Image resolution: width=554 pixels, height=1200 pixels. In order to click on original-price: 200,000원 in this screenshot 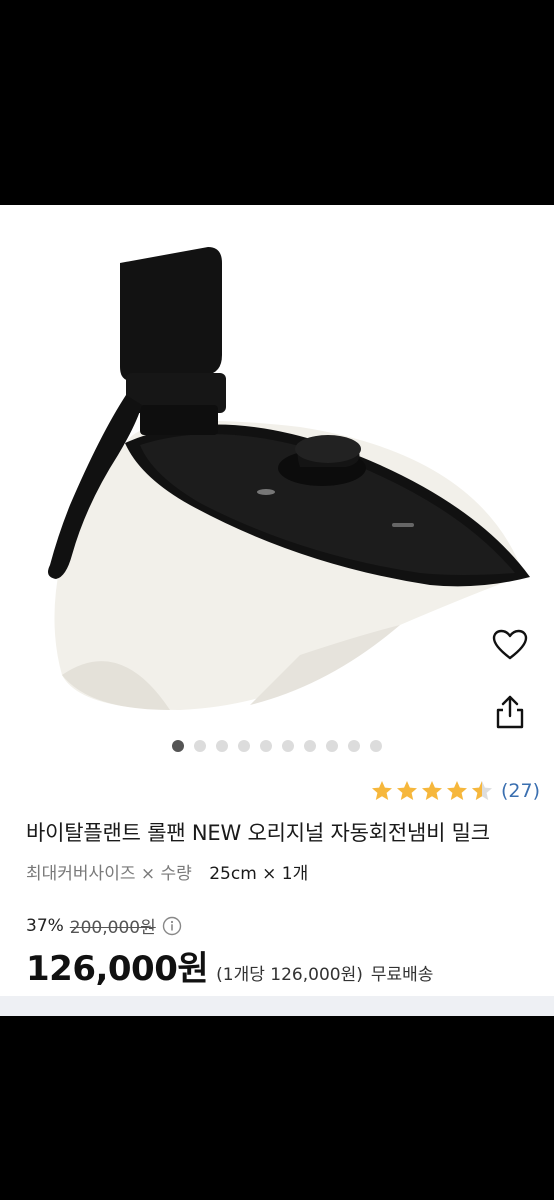, I will do `click(112, 928)`.